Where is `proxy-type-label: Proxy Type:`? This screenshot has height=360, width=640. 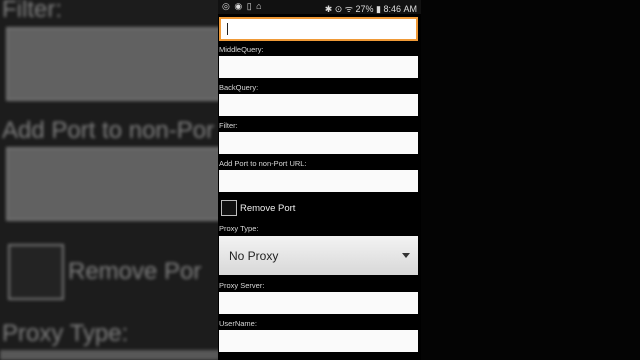
proxy-type-label: Proxy Type: is located at coordinates (239, 228).